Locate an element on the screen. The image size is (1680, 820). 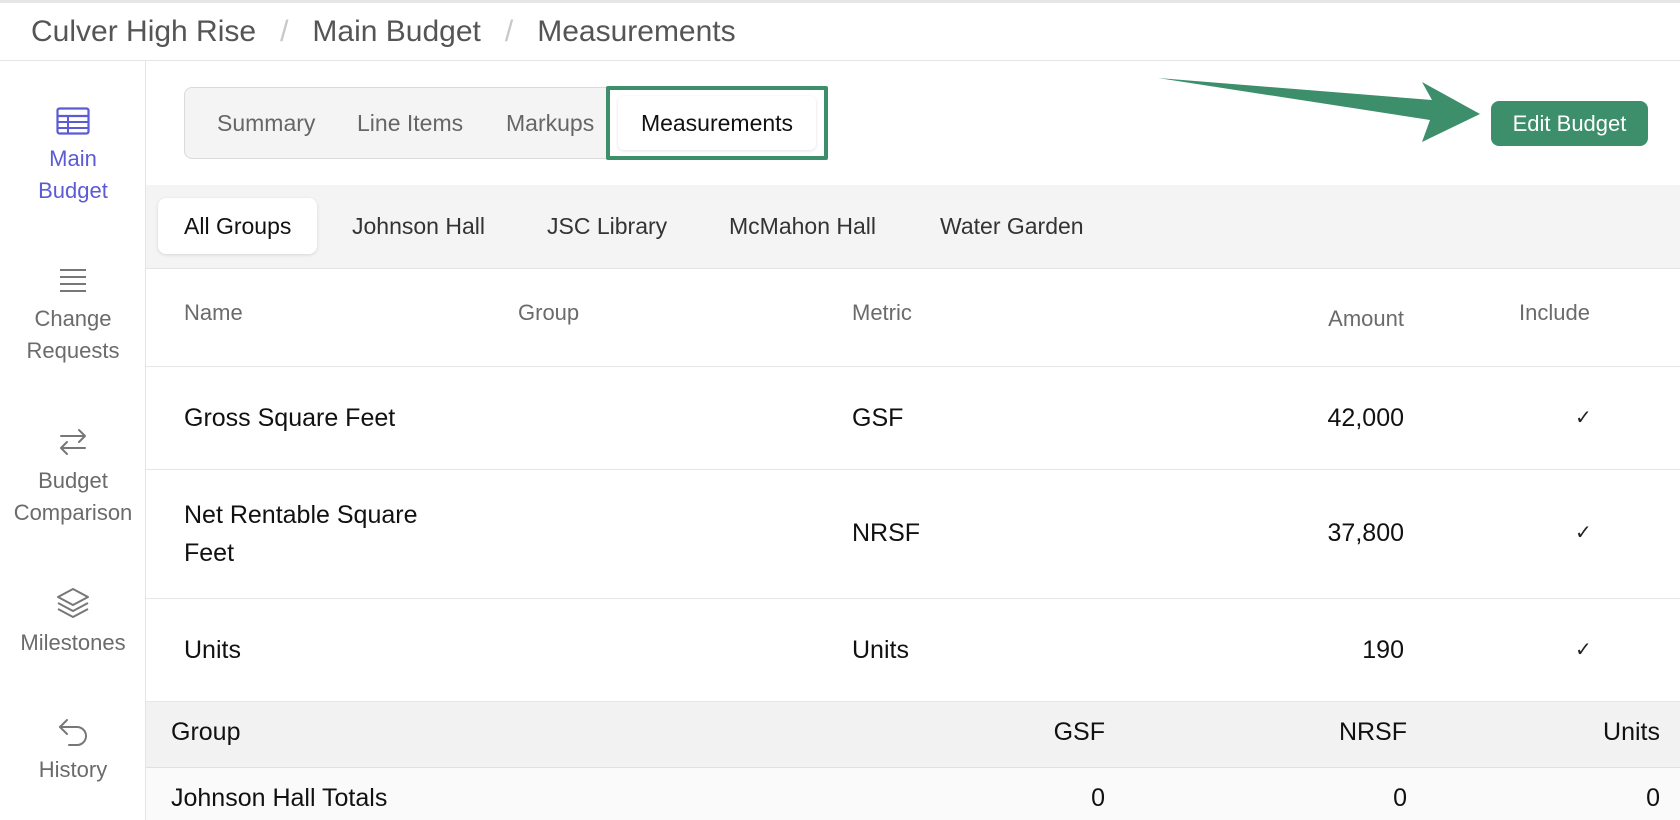
sidebar-item-budget-comparison: Budget Comparison is located at coordinates (73, 478).